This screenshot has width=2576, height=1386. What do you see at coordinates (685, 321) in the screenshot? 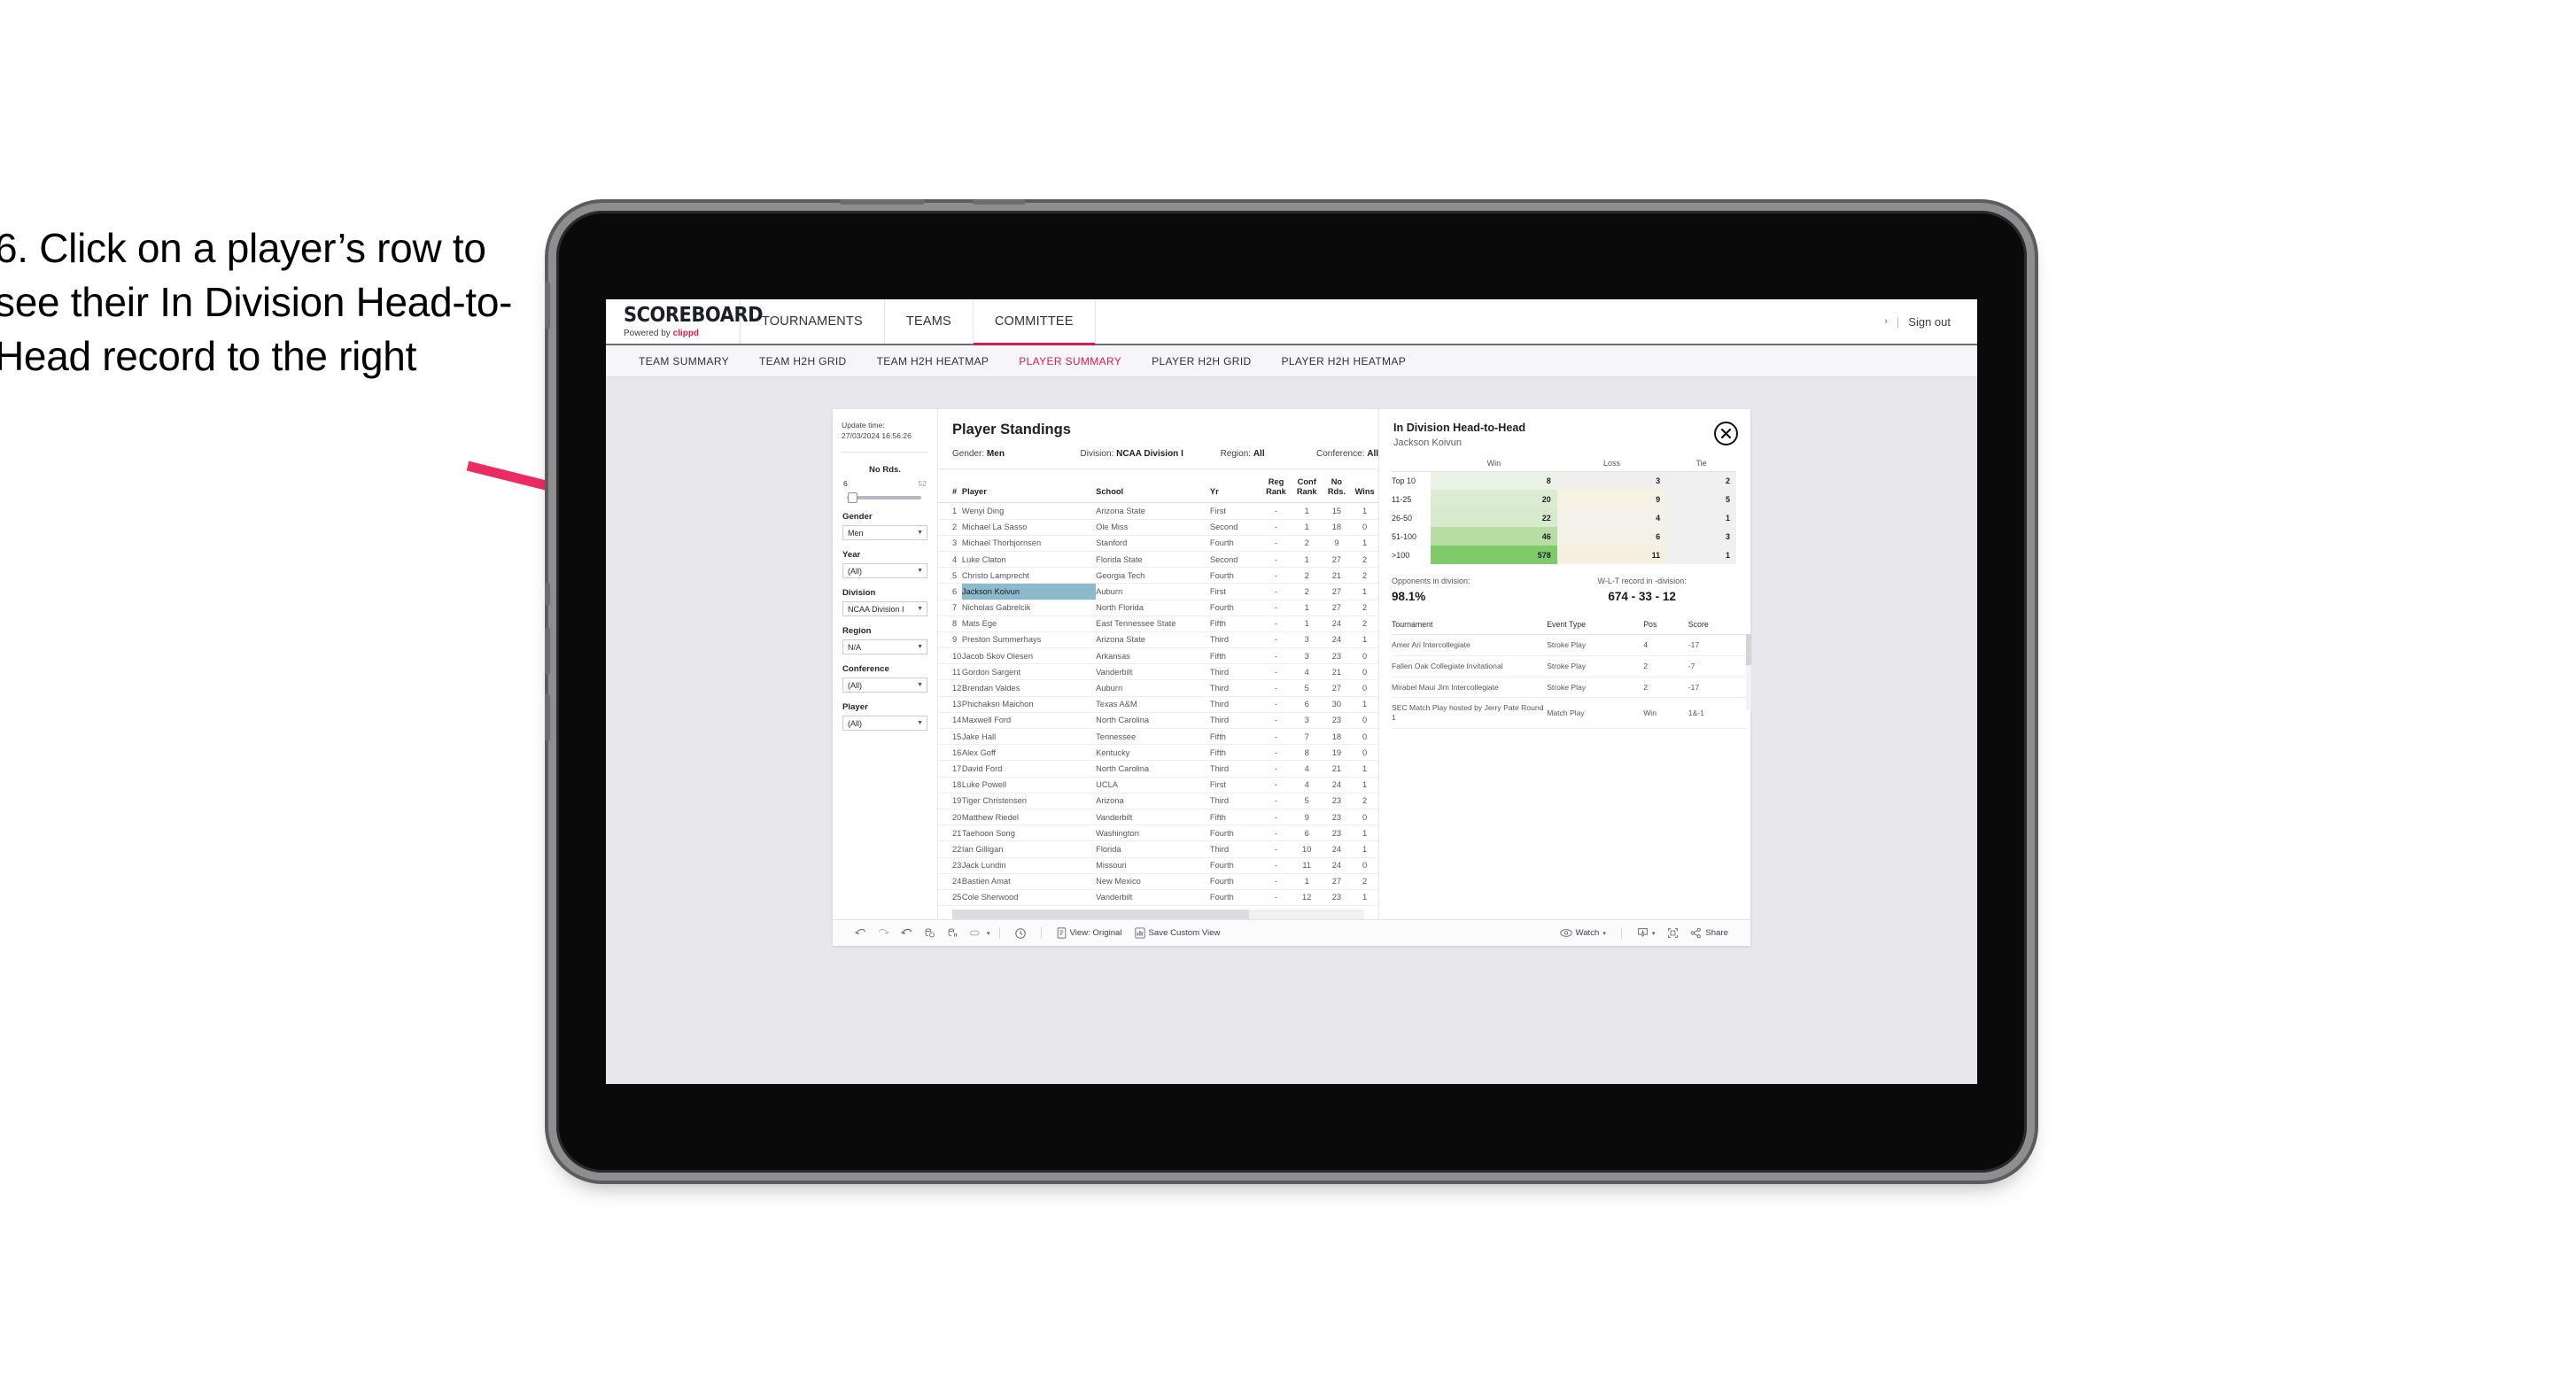
I see `brand-logo: SCOREBOARD Powered by clippd` at bounding box center [685, 321].